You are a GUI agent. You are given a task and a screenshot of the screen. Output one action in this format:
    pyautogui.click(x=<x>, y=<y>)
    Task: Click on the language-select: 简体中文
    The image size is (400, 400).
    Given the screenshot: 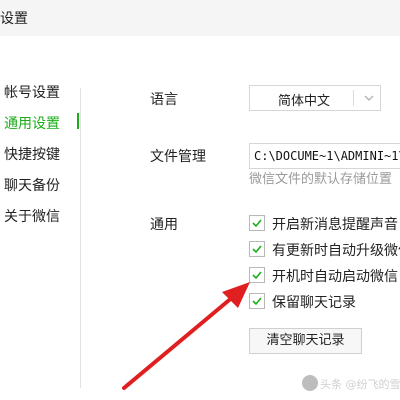 What is the action you would take?
    pyautogui.click(x=315, y=98)
    